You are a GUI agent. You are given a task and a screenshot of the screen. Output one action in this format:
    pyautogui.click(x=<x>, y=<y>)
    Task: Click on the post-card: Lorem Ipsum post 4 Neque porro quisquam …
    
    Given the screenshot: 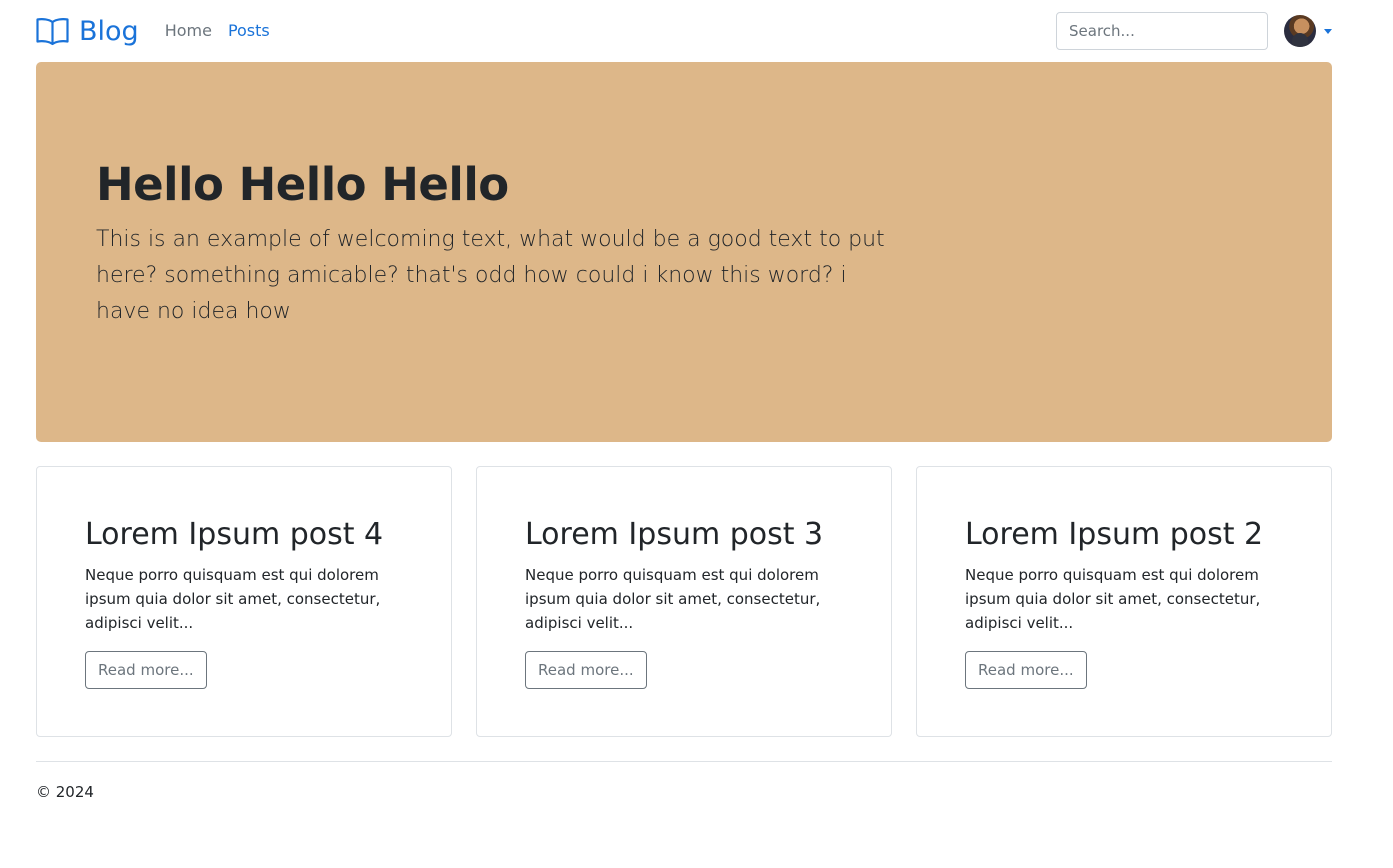 What is the action you would take?
    pyautogui.click(x=244, y=601)
    